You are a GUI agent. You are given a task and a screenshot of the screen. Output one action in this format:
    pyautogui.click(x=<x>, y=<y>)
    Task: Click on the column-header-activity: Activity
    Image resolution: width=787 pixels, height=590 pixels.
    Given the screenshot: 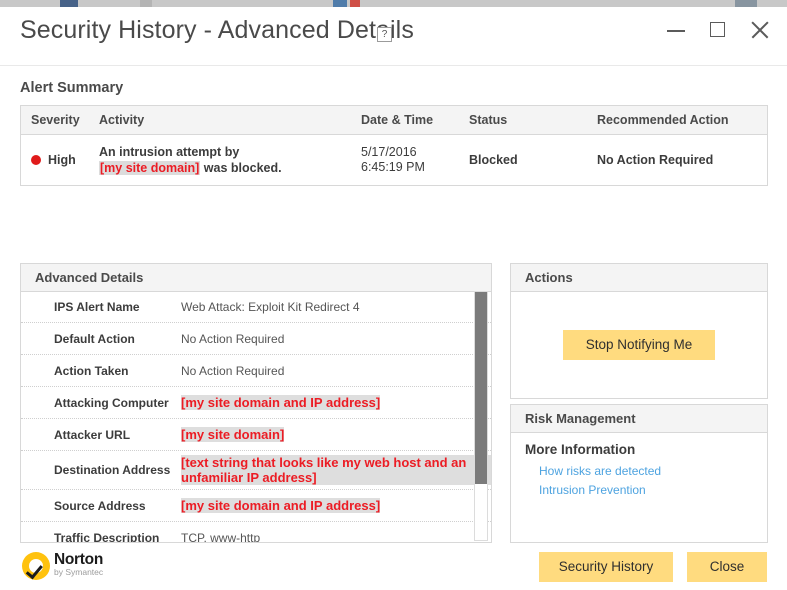 What is the action you would take?
    pyautogui.click(x=122, y=120)
    